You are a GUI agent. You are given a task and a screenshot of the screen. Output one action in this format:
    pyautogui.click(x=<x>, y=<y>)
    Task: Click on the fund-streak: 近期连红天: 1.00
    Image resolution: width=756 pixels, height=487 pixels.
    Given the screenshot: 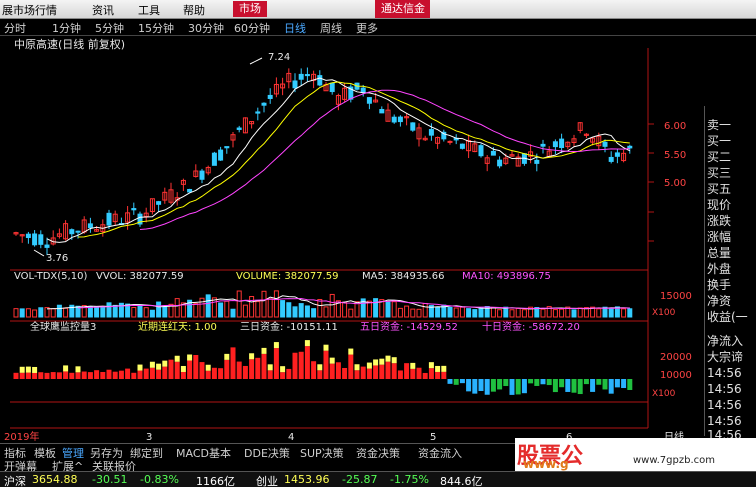 What is the action you would take?
    pyautogui.click(x=177, y=326)
    